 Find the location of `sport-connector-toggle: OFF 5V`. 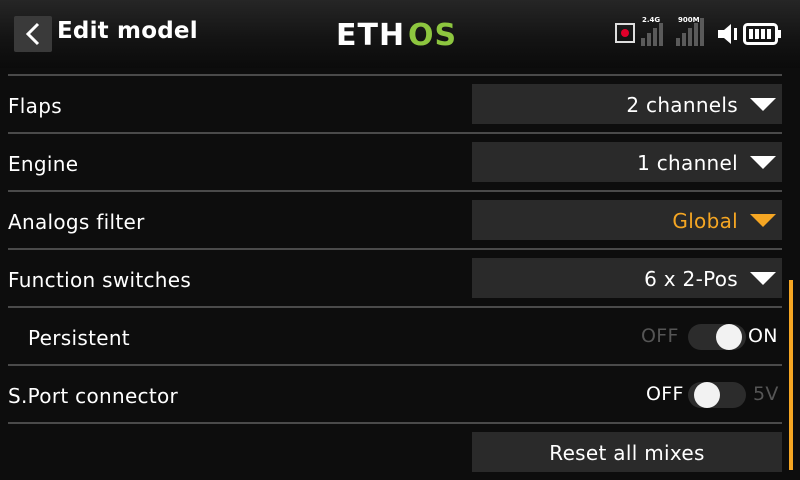

sport-connector-toggle: OFF 5V is located at coordinates (716, 394).